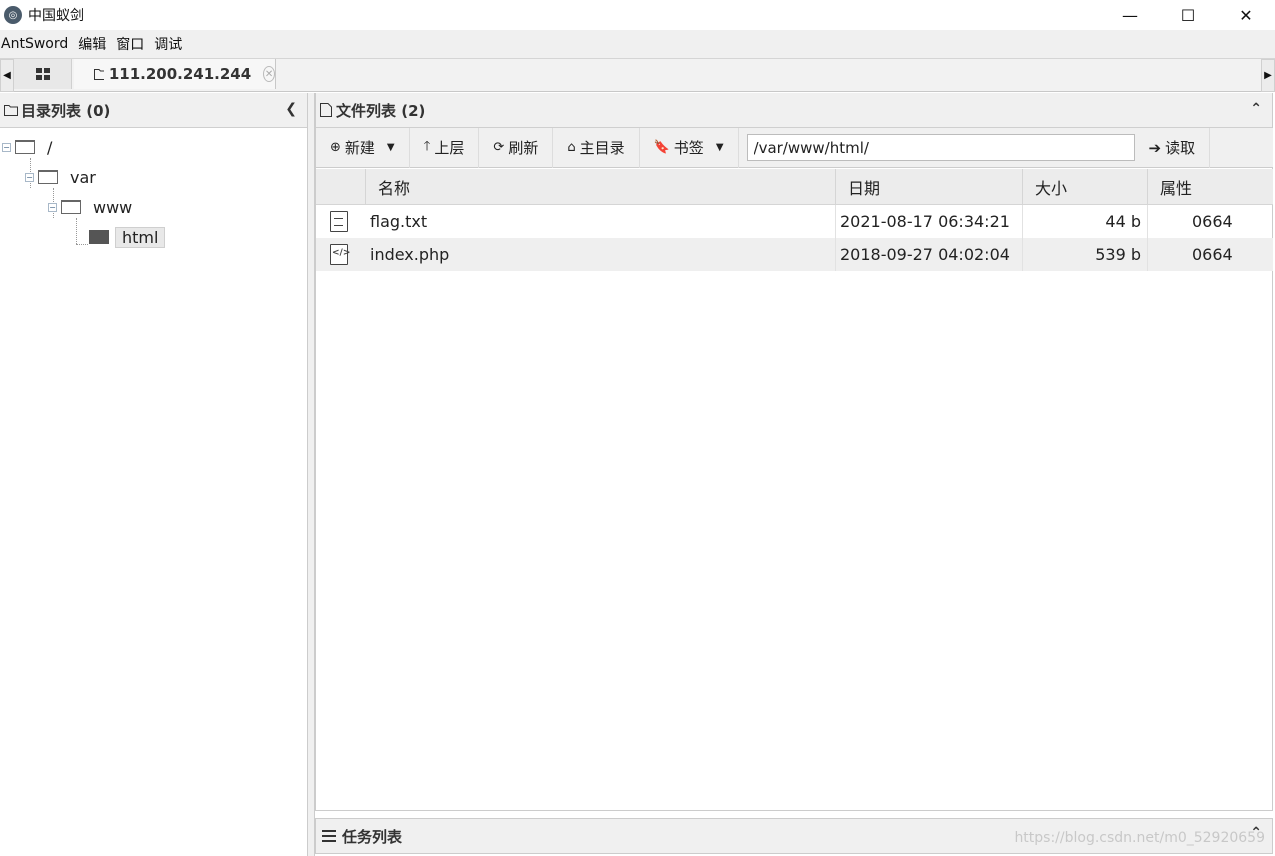 The width and height of the screenshot is (1275, 856). I want to click on new-button: ⊕ 新建 ▼, so click(363, 147).